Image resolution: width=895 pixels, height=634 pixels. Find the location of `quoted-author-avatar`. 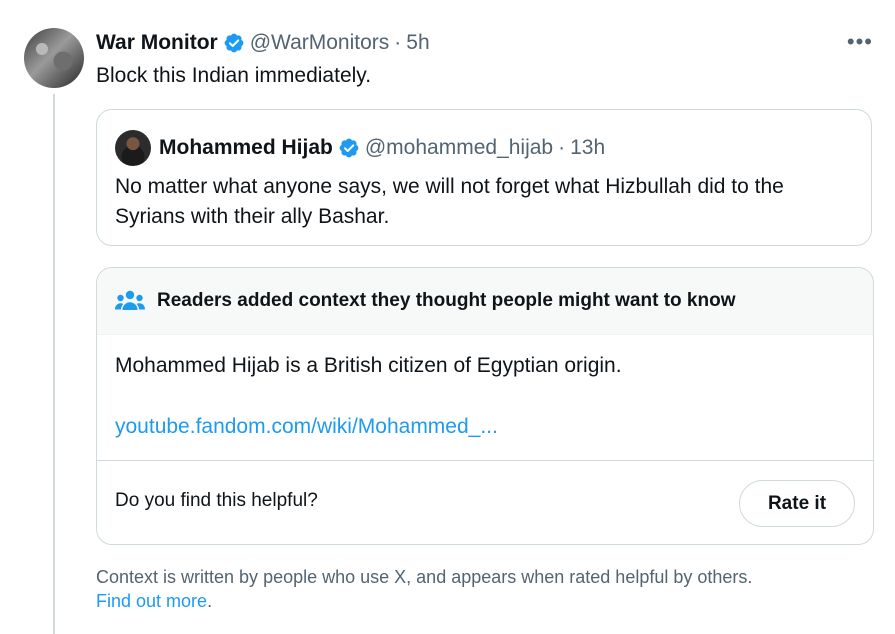

quoted-author-avatar is located at coordinates (133, 148).